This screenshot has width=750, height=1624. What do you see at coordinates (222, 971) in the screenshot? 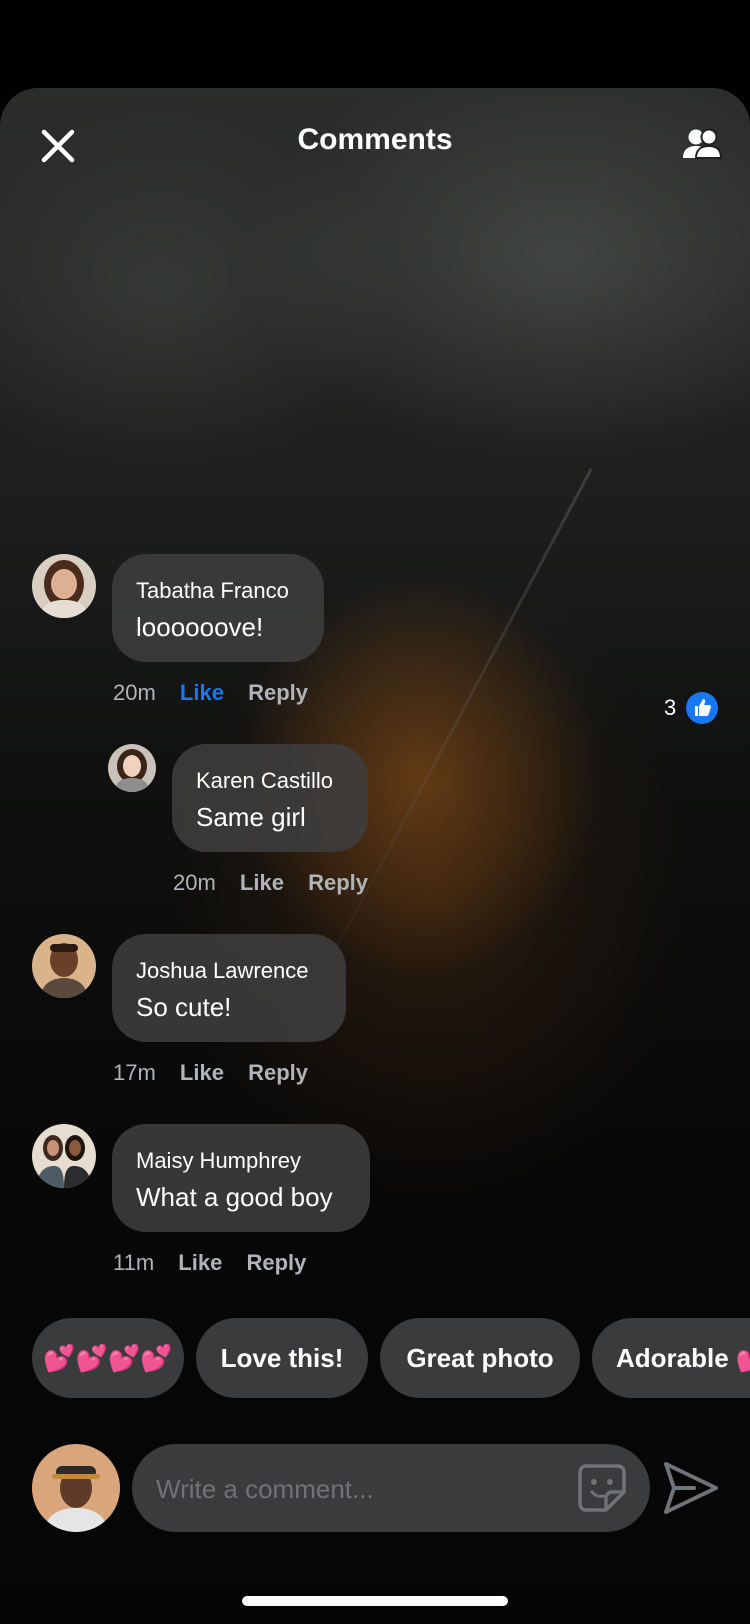
I see `comment-author: Joshua Lawrence` at bounding box center [222, 971].